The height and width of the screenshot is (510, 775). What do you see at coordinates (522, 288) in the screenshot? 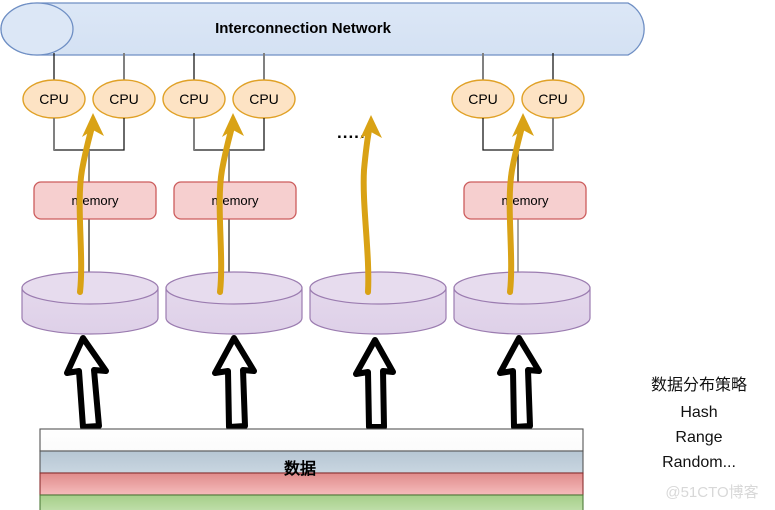
I see `disk-top-n` at bounding box center [522, 288].